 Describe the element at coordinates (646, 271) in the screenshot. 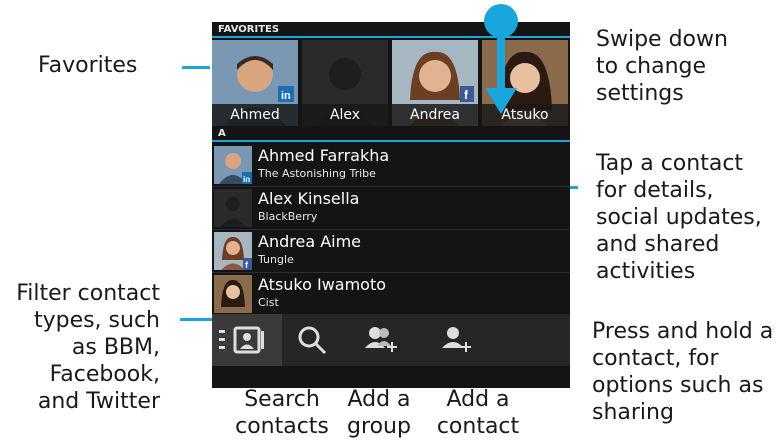

I see `tap-line-5: activities` at that location.